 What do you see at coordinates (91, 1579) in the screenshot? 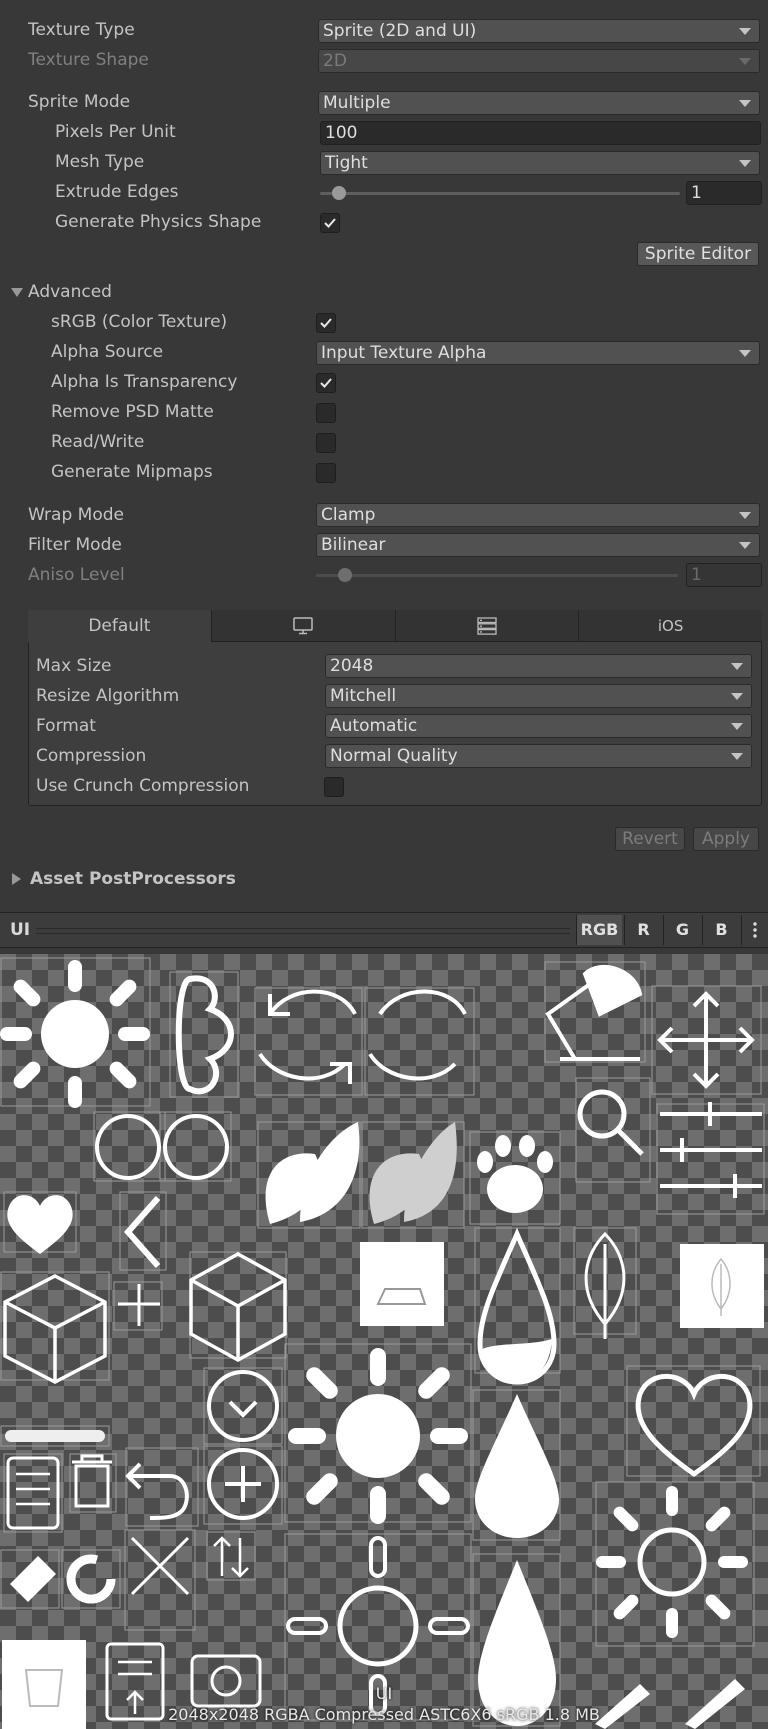
I see `loading-ring-icon` at bounding box center [91, 1579].